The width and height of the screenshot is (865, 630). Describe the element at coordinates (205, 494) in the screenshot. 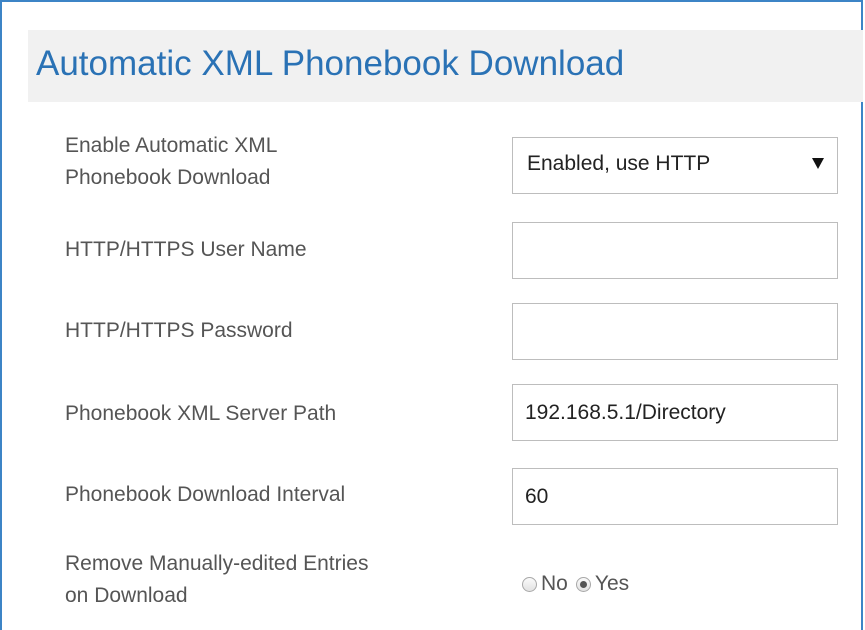

I see `interval-label: Phonebook Download Interval` at that location.